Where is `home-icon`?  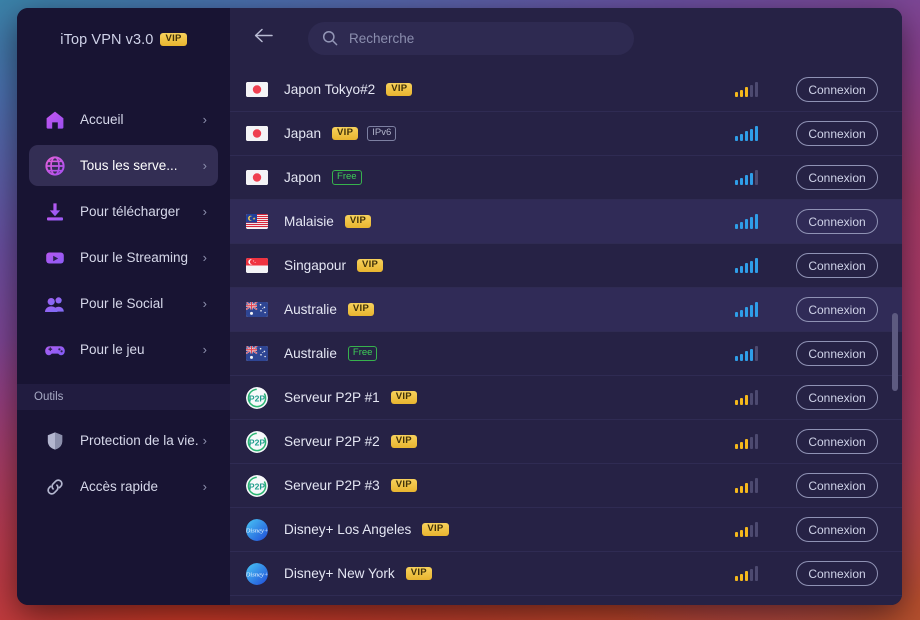
home-icon is located at coordinates (55, 120).